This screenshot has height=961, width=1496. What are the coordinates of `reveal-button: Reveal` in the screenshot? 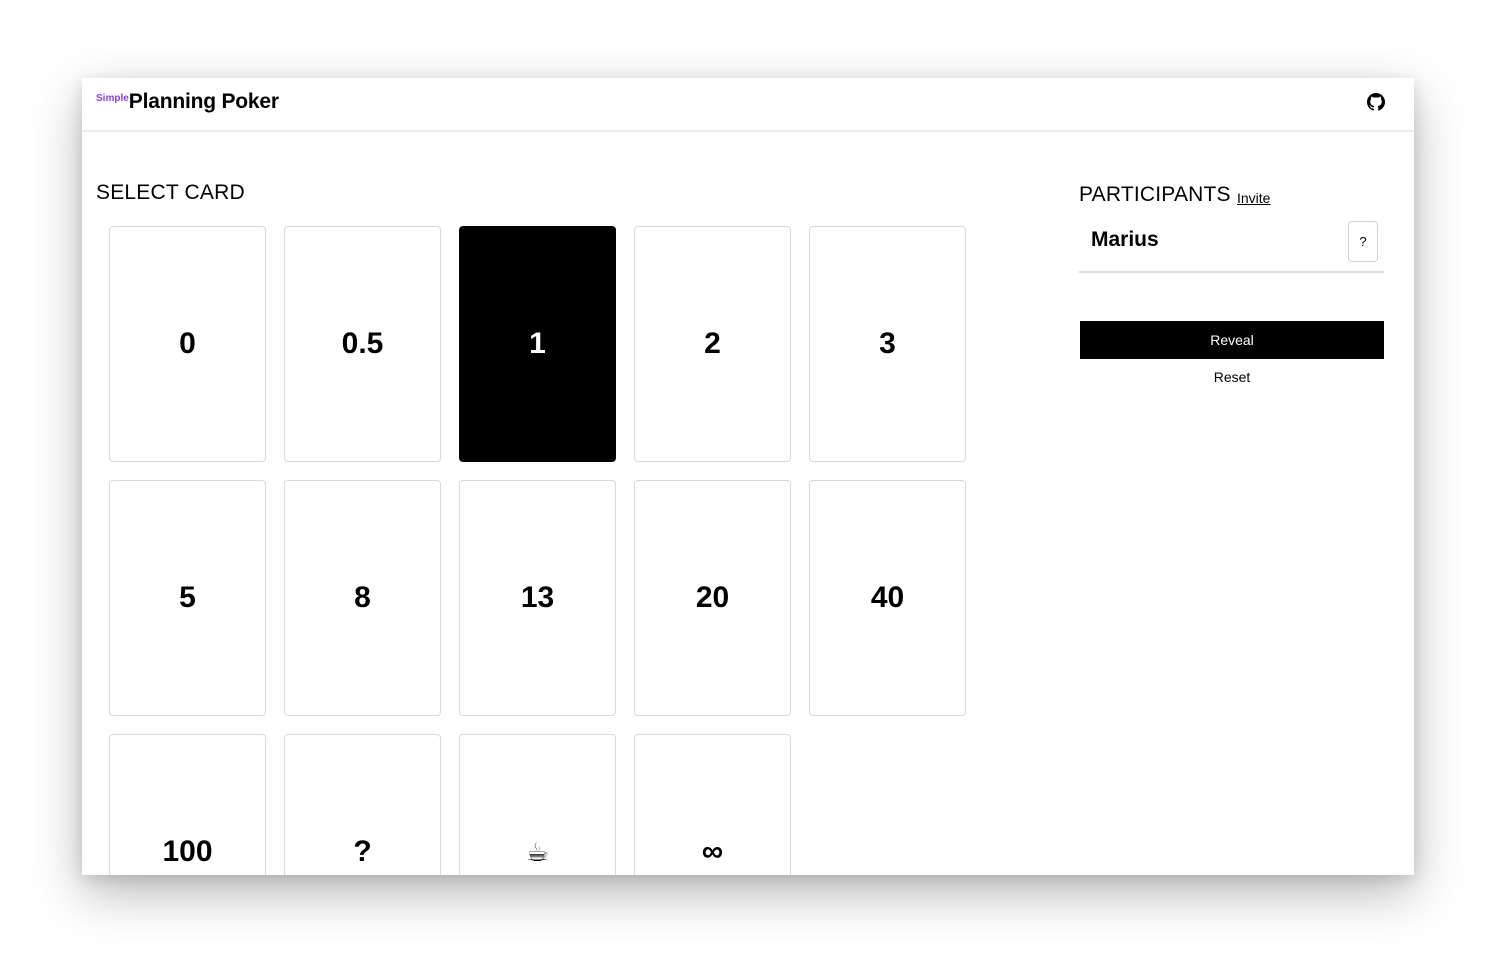 It's located at (1232, 340).